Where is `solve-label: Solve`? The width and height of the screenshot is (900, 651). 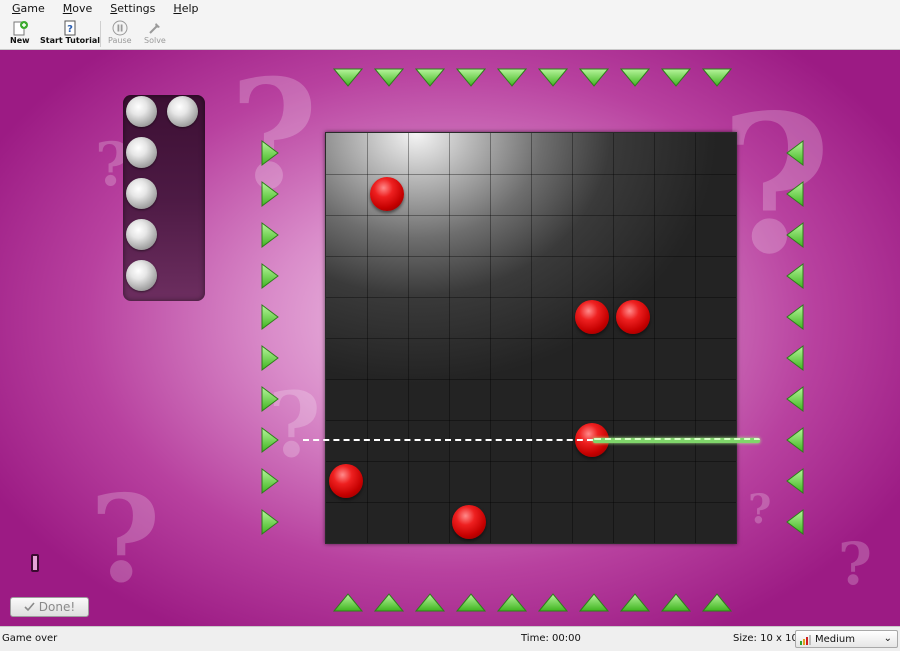 solve-label: Solve is located at coordinates (155, 40).